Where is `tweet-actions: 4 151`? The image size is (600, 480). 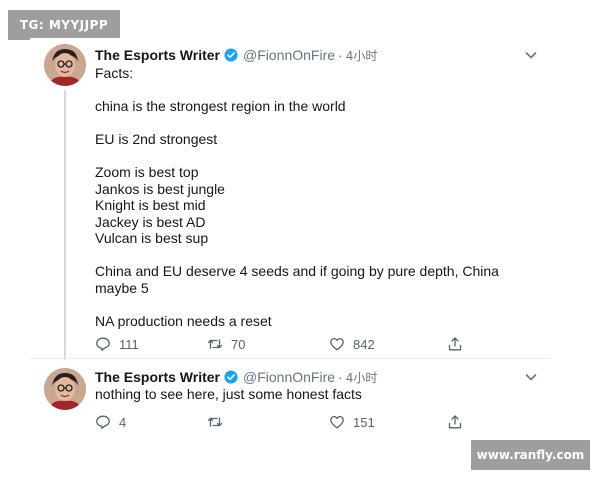 tweet-actions: 4 151 is located at coordinates (305, 423).